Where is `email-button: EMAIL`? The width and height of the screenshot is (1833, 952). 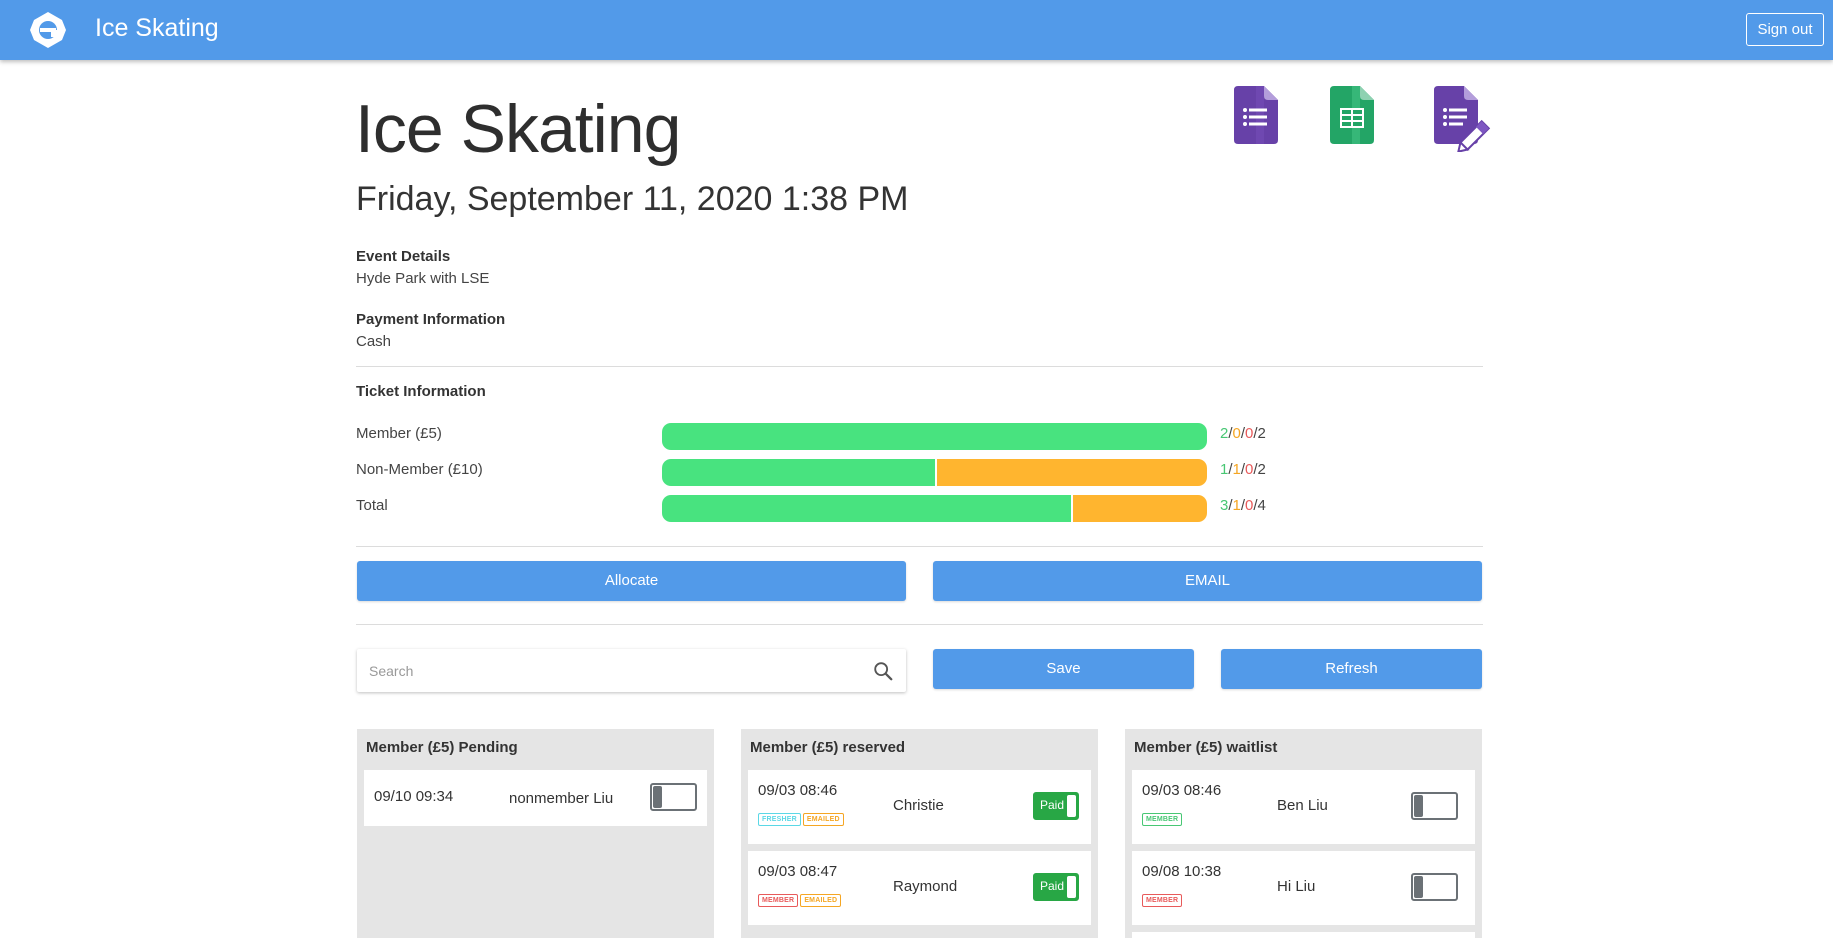 email-button: EMAIL is located at coordinates (1207, 581).